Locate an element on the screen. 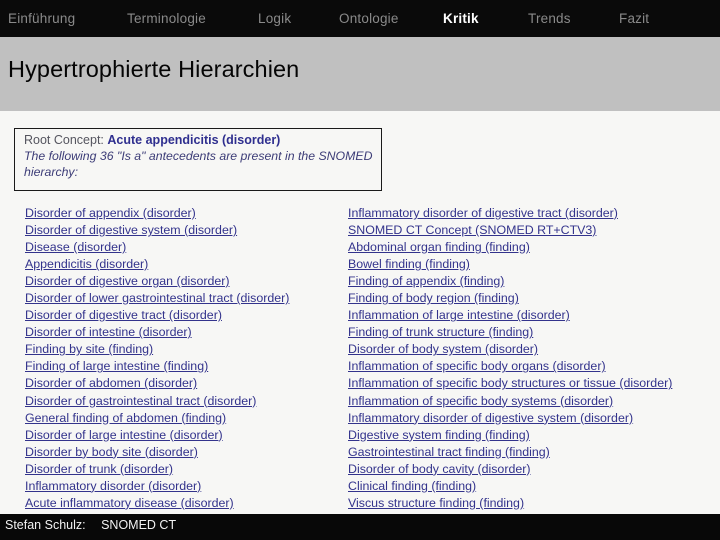 The image size is (720, 540). antecedent-link: Finding of appendix (finding) is located at coordinates (534, 281).